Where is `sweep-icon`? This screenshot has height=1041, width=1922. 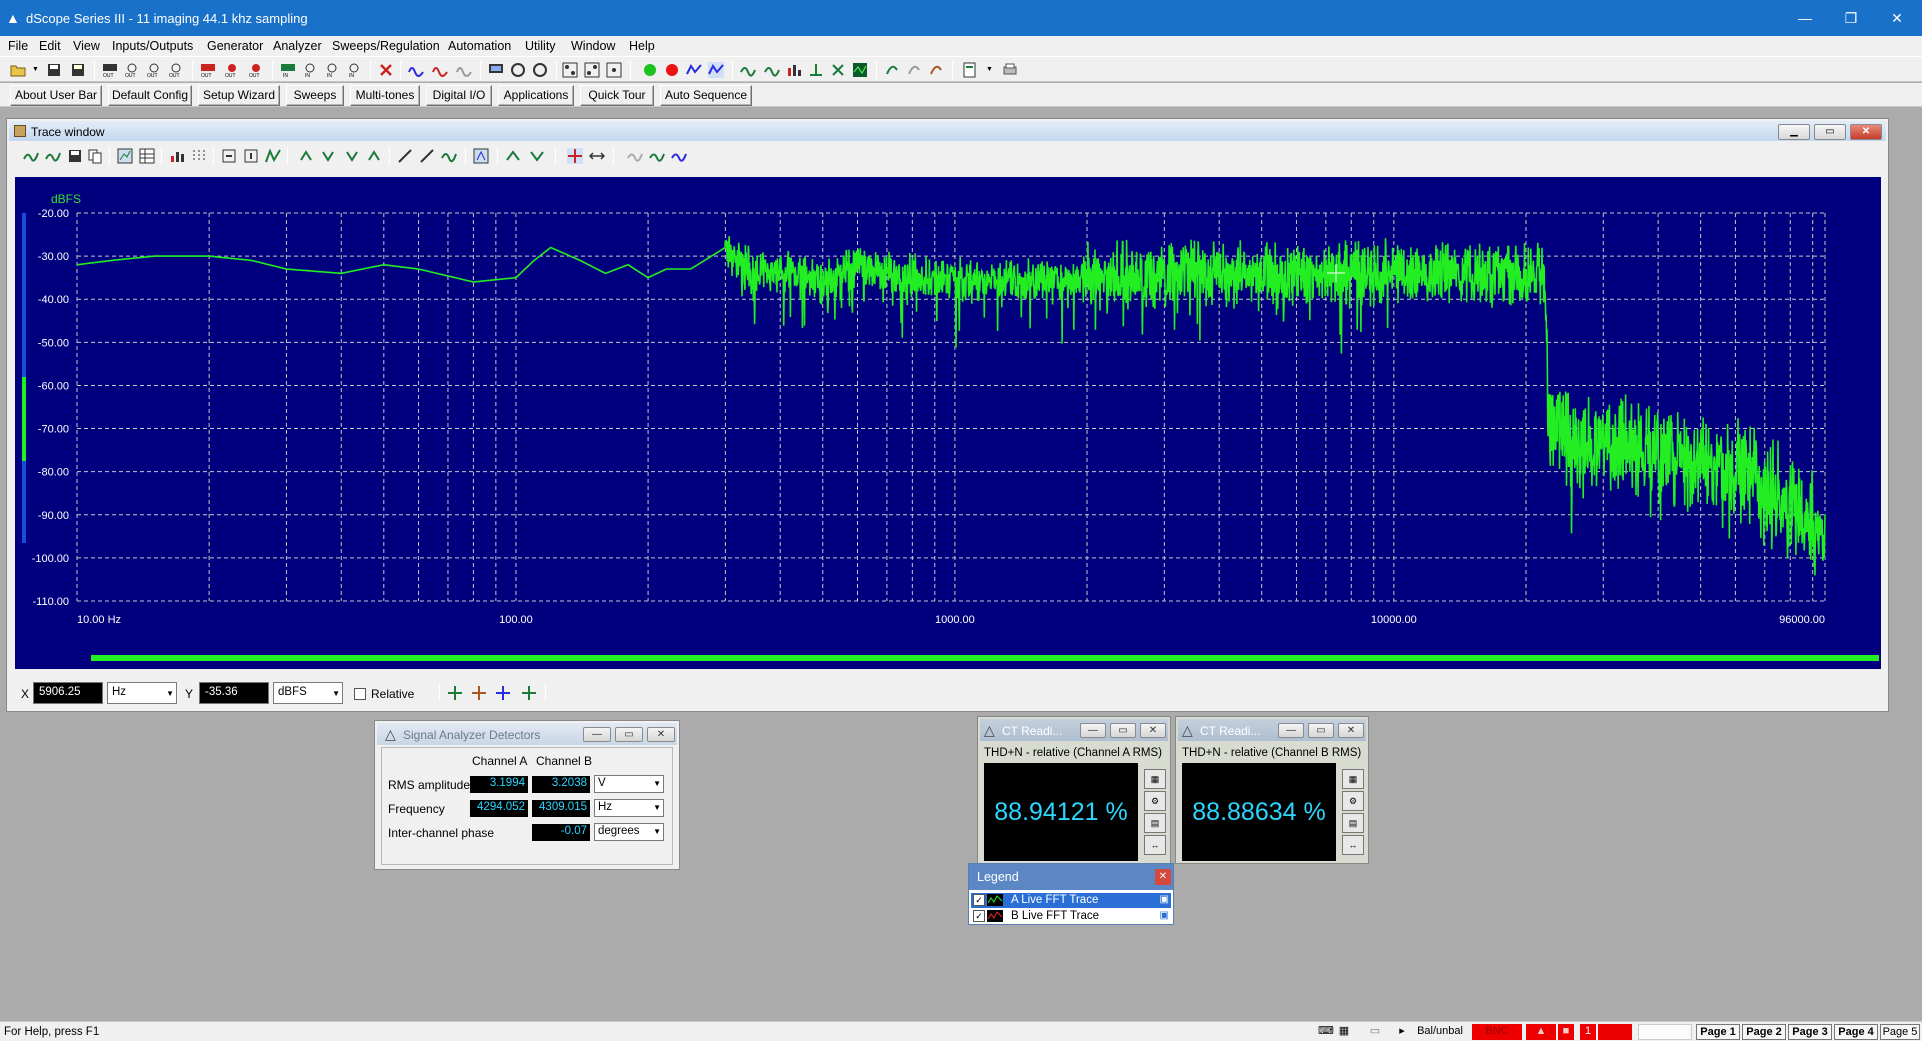 sweep-icon is located at coordinates (694, 70).